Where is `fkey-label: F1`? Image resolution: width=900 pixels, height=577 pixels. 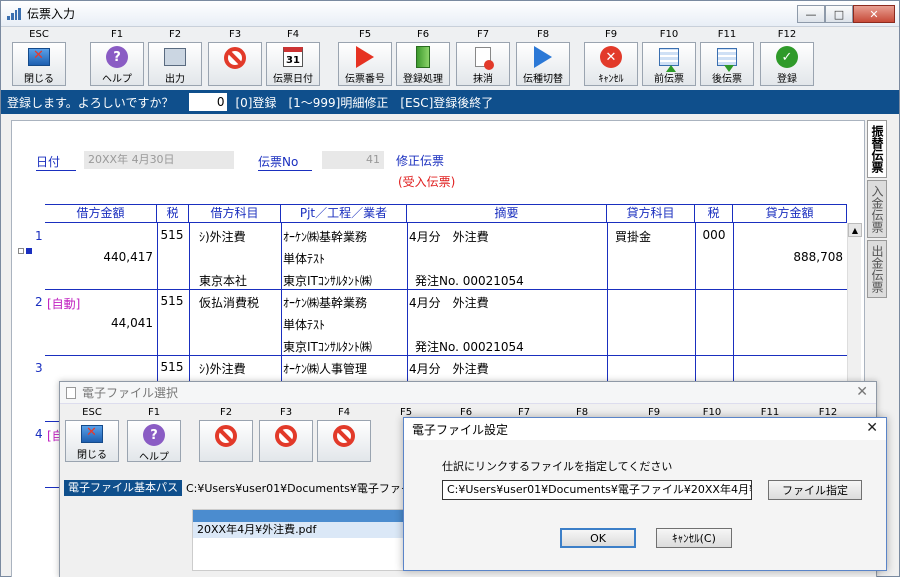 fkey-label: F1 is located at coordinates (154, 412).